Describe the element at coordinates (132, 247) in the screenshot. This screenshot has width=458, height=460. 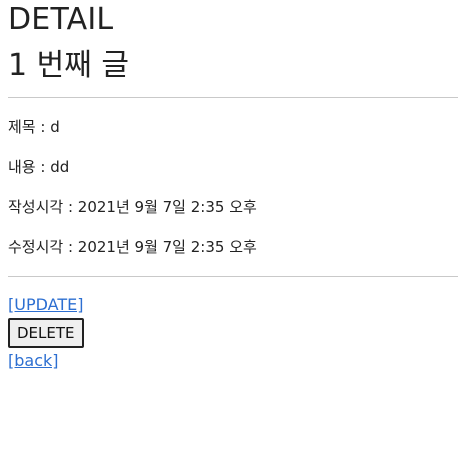
I see `modified-time-field: 수정시각 : 2021년 9월 7일 2:35 오후` at that location.